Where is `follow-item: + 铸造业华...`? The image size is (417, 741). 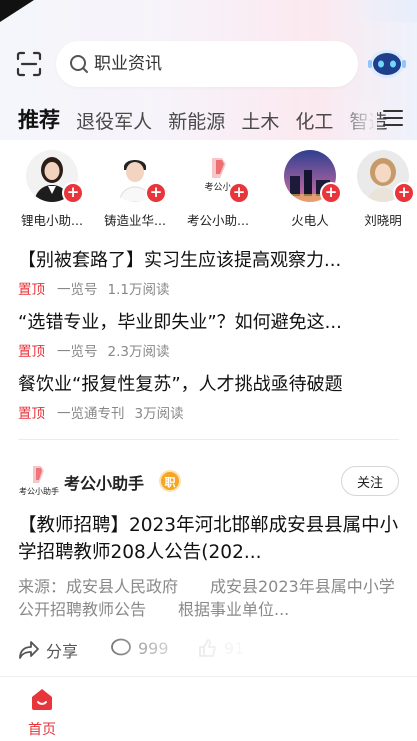
follow-item: + 铸造业华... is located at coordinates (135, 189).